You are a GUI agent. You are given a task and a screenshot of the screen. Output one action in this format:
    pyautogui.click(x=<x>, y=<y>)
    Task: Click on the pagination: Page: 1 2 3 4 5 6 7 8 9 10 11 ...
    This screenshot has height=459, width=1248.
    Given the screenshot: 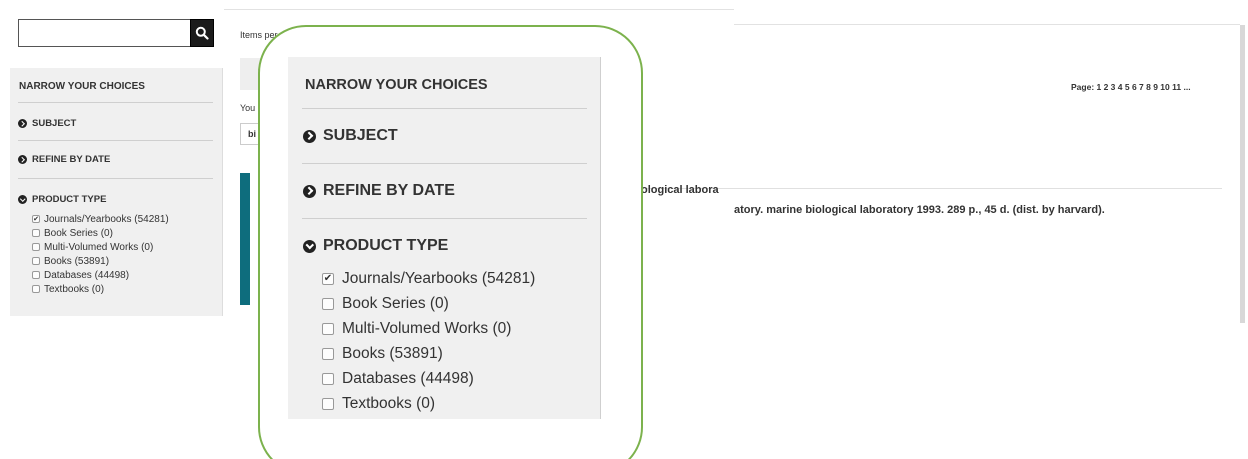 What is the action you would take?
    pyautogui.click(x=1131, y=87)
    